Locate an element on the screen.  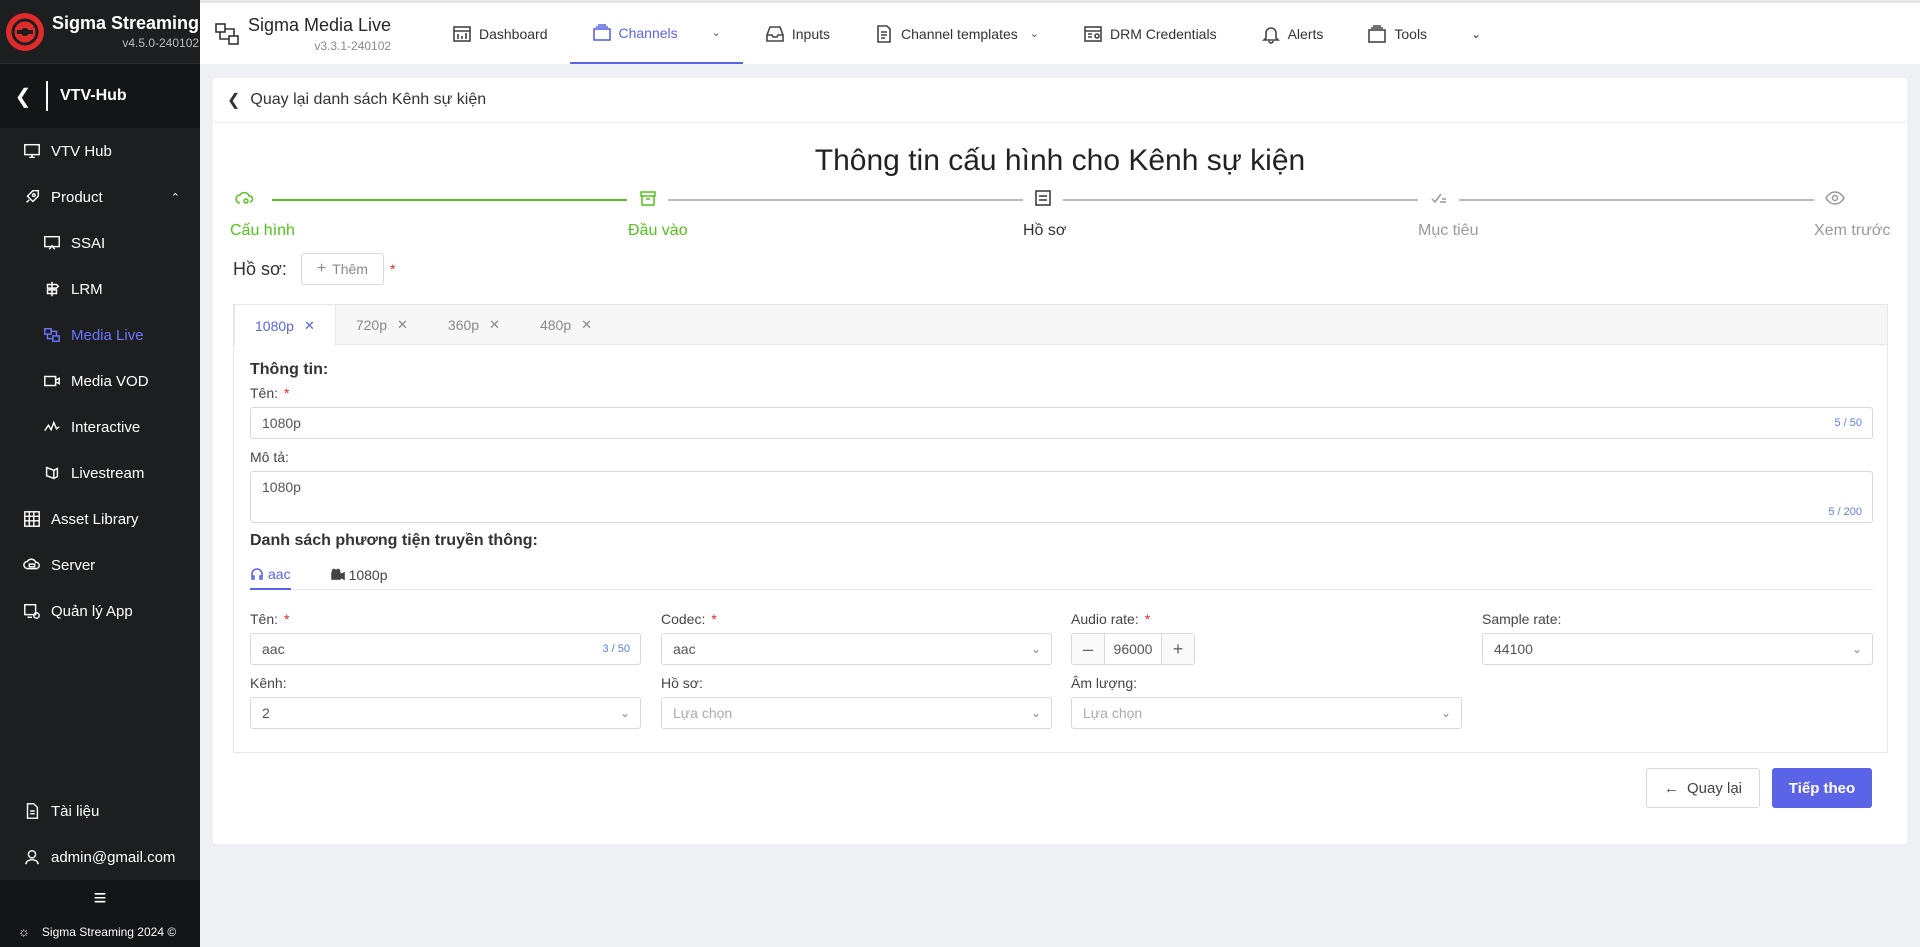
hub-header: ❮ VTV-Hub is located at coordinates (100, 96).